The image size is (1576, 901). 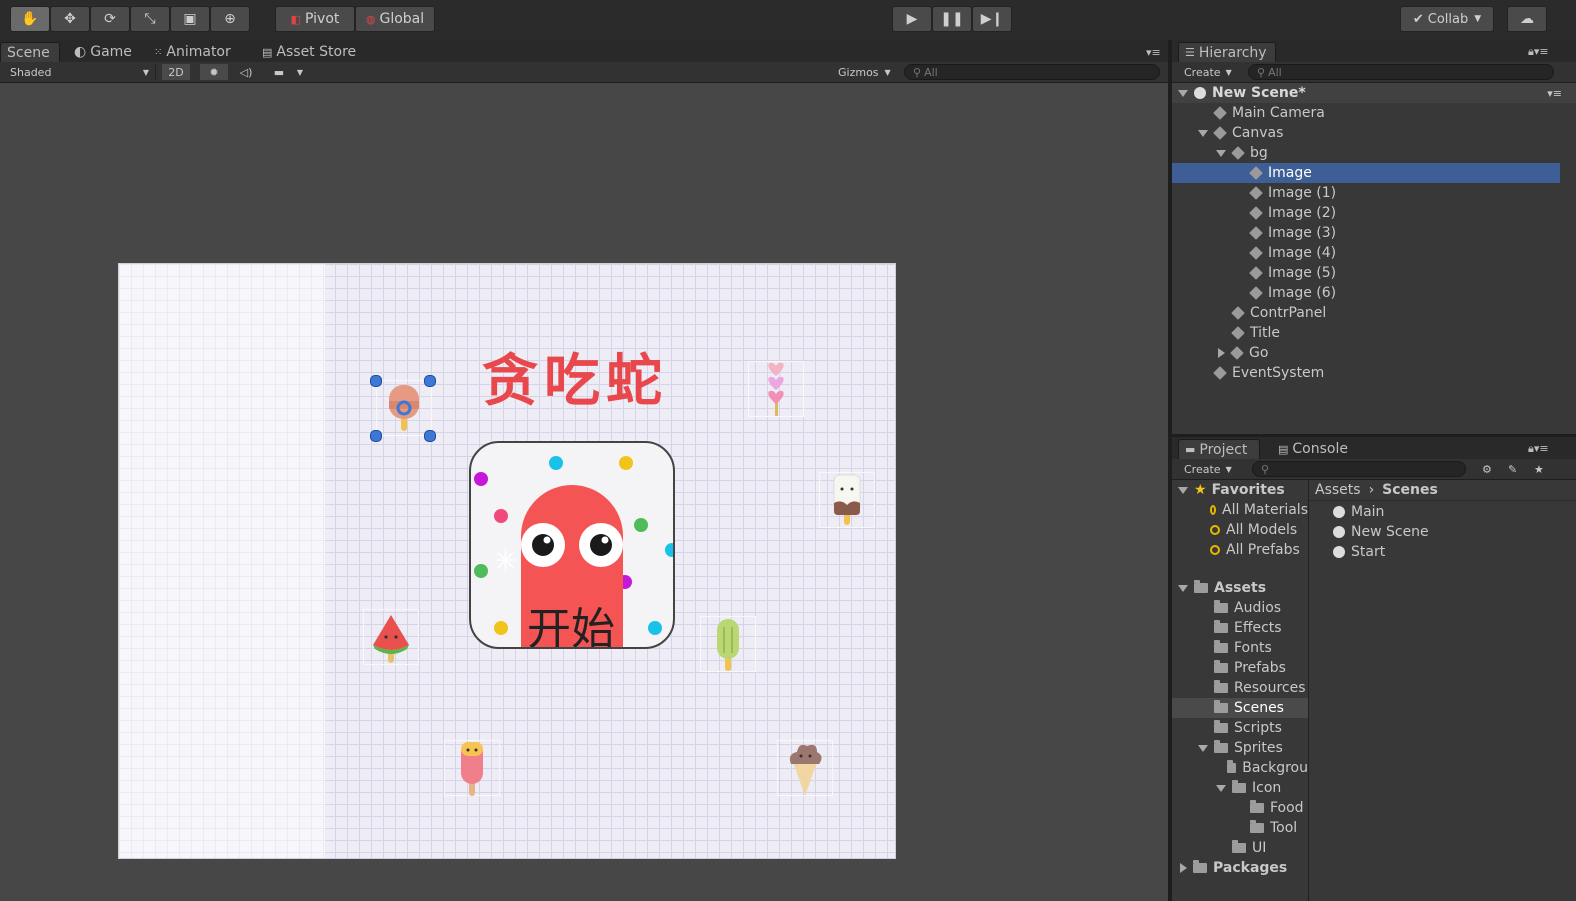 What do you see at coordinates (1240, 728) in the screenshot?
I see `folder-item: Scripts` at bounding box center [1240, 728].